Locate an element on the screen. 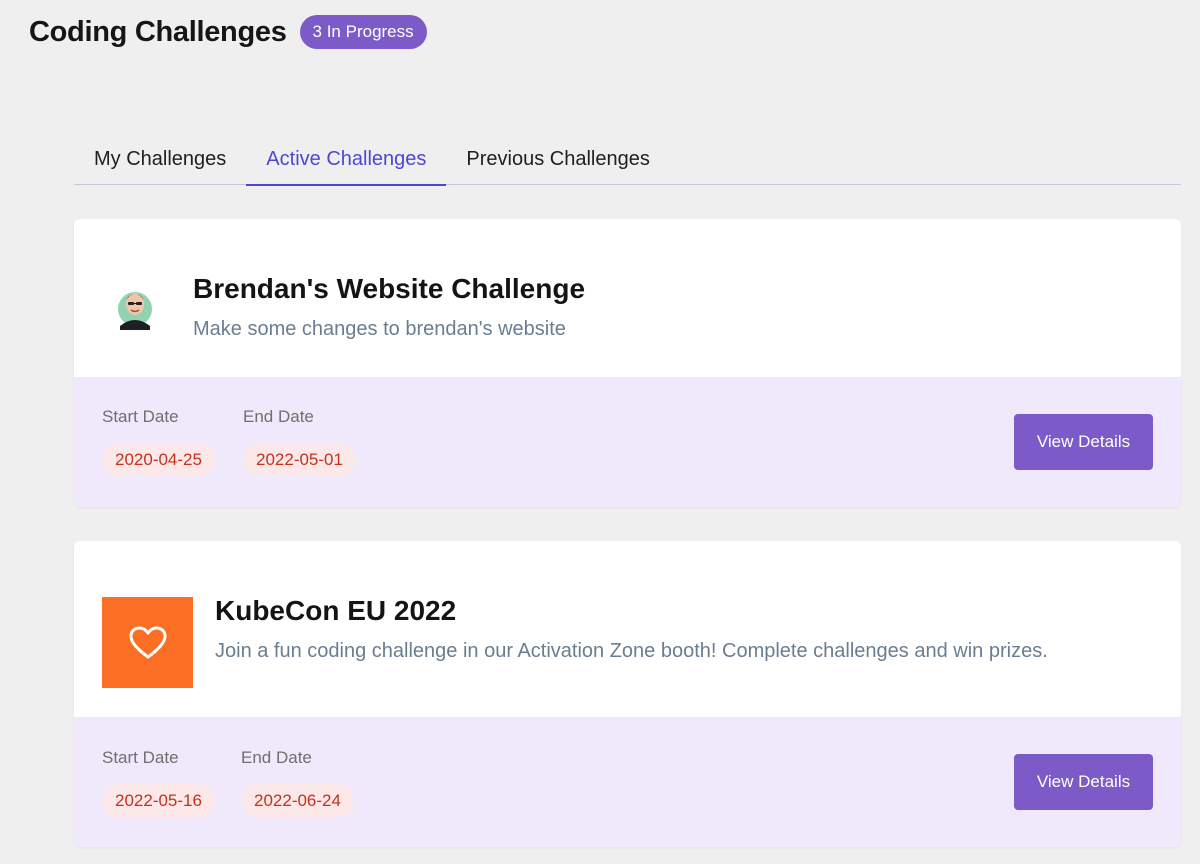 This screenshot has height=864, width=1200. page-title: Coding Challenges is located at coordinates (158, 31).